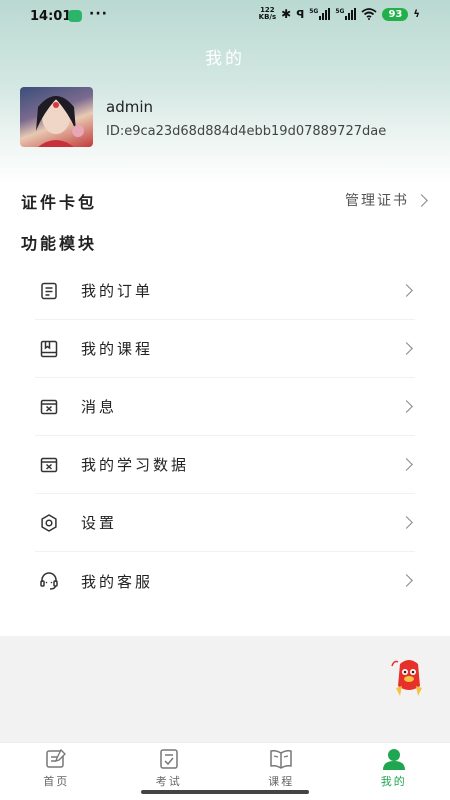  I want to click on profile-icon, so click(394, 759).